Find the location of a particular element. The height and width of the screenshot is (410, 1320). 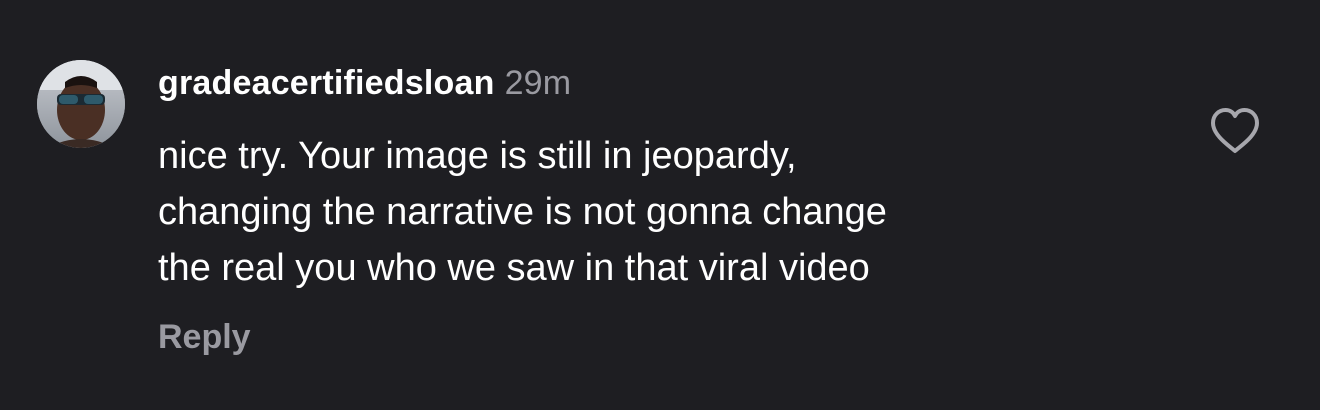

like-button is located at coordinates (1235, 131).